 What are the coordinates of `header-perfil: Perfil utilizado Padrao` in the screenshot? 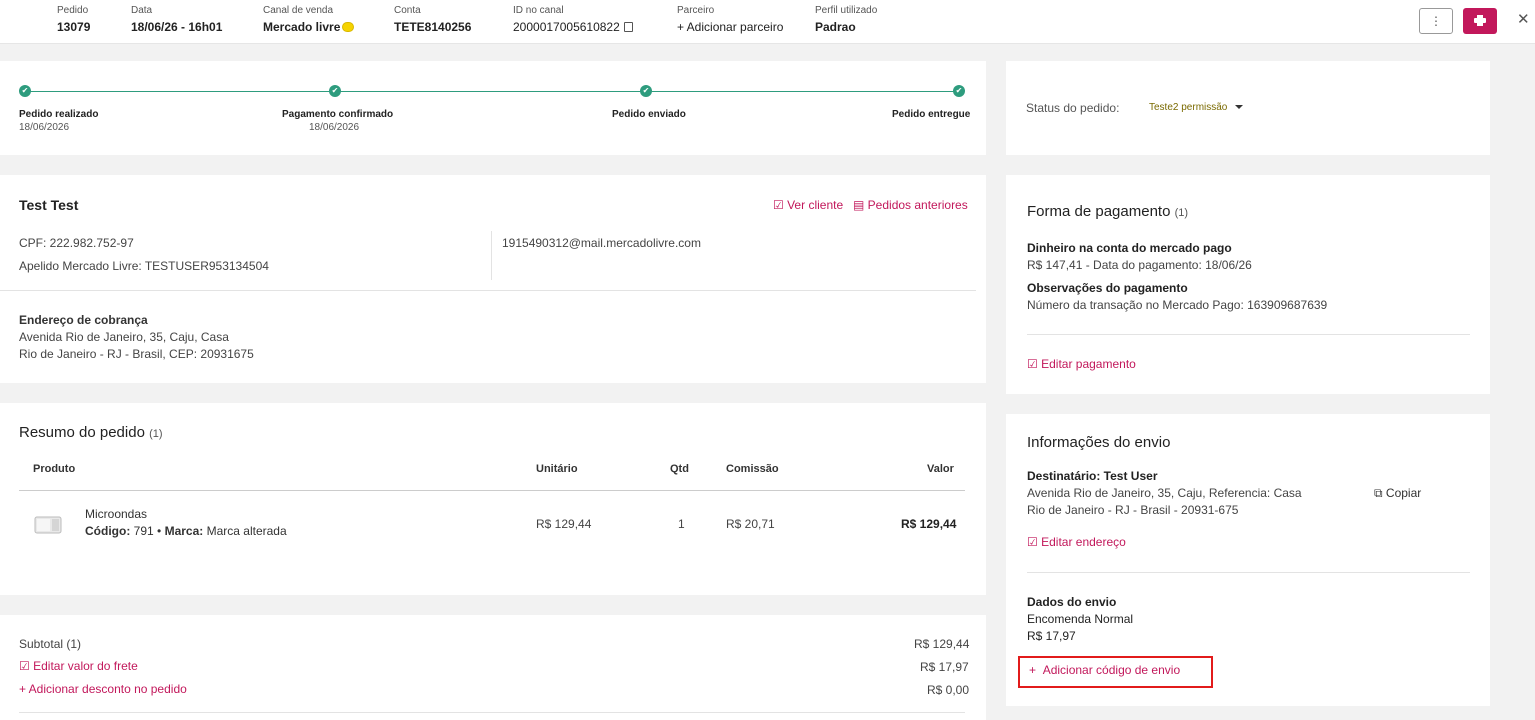 It's located at (846, 20).